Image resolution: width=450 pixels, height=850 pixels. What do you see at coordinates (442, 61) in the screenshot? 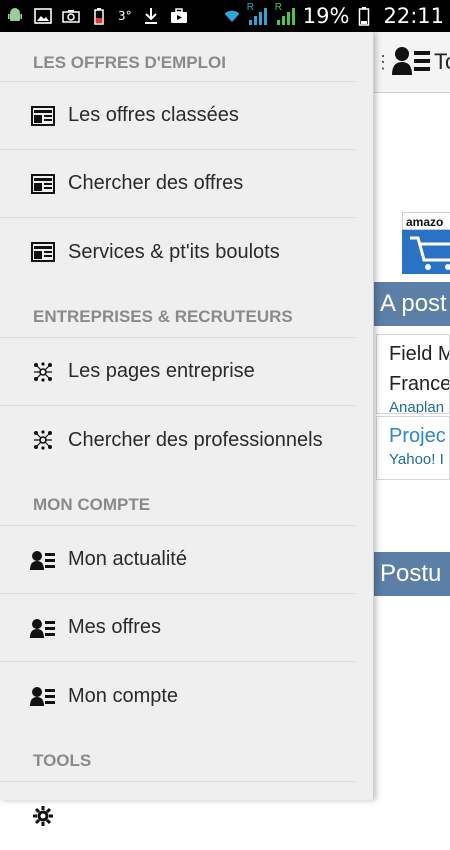
I see `page-title: To` at bounding box center [442, 61].